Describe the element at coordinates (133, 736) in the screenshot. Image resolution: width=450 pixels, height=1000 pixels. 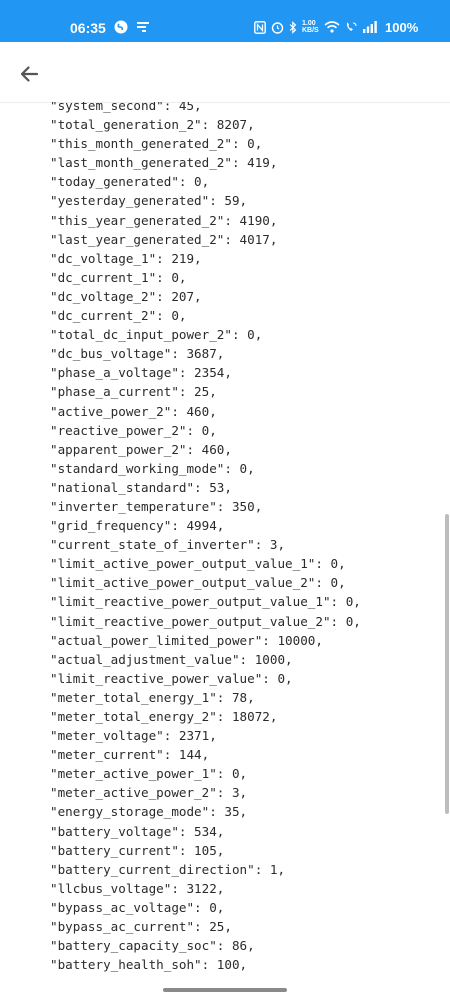
I see `json-line: "meter_voltage": 2371,` at that location.